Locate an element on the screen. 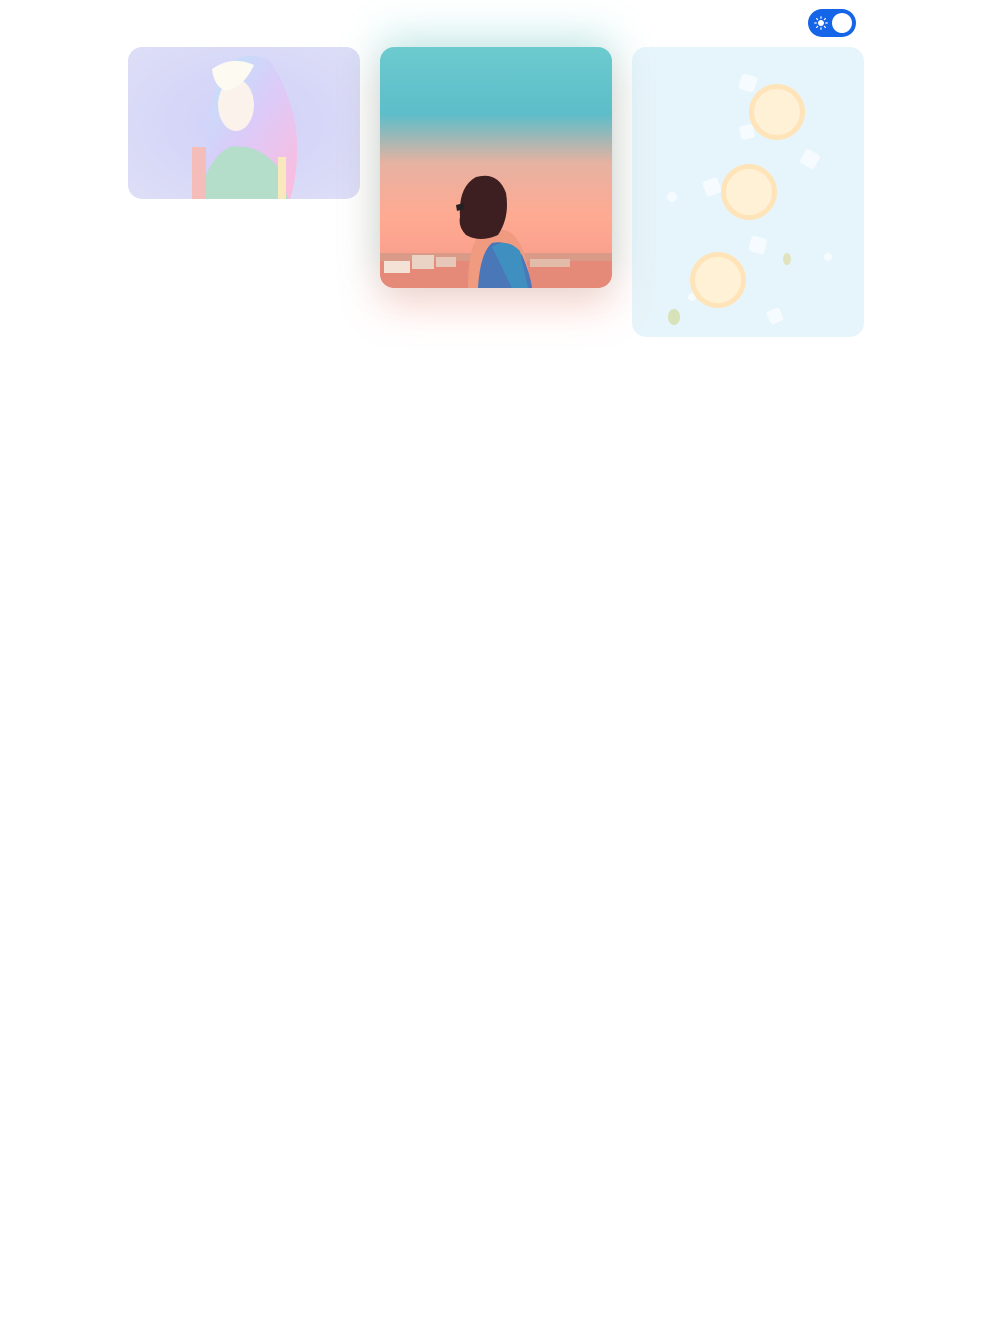 The width and height of the screenshot is (992, 1323). sun-icon is located at coordinates (821, 23).